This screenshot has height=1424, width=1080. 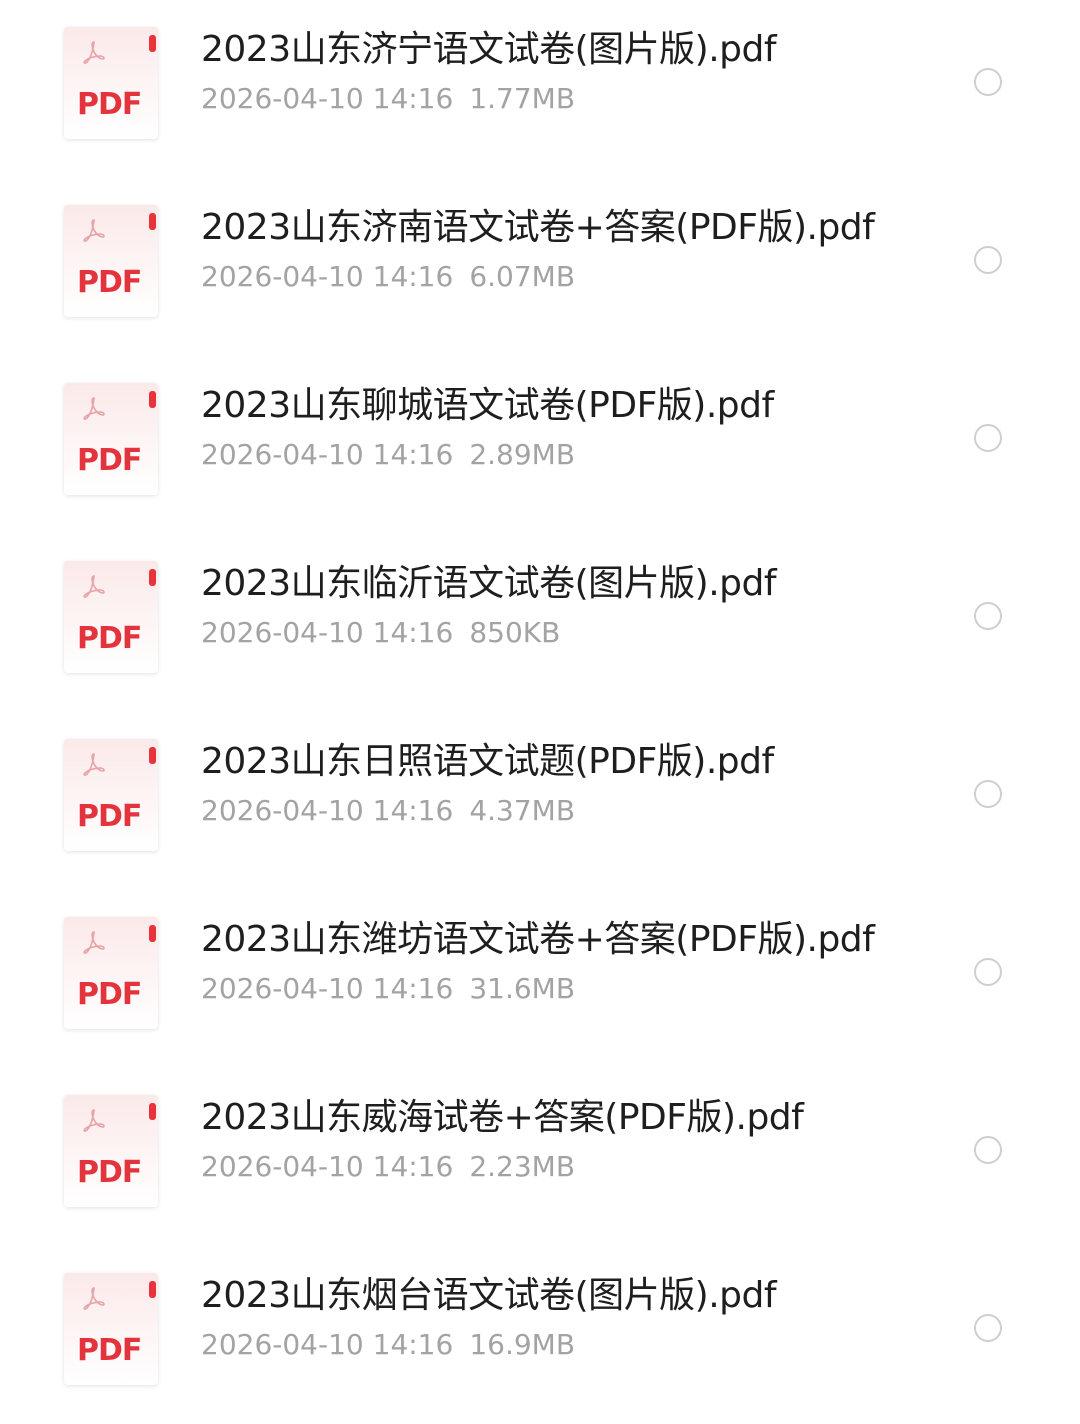 I want to click on file-size: 16.9MB, so click(x=522, y=1344).